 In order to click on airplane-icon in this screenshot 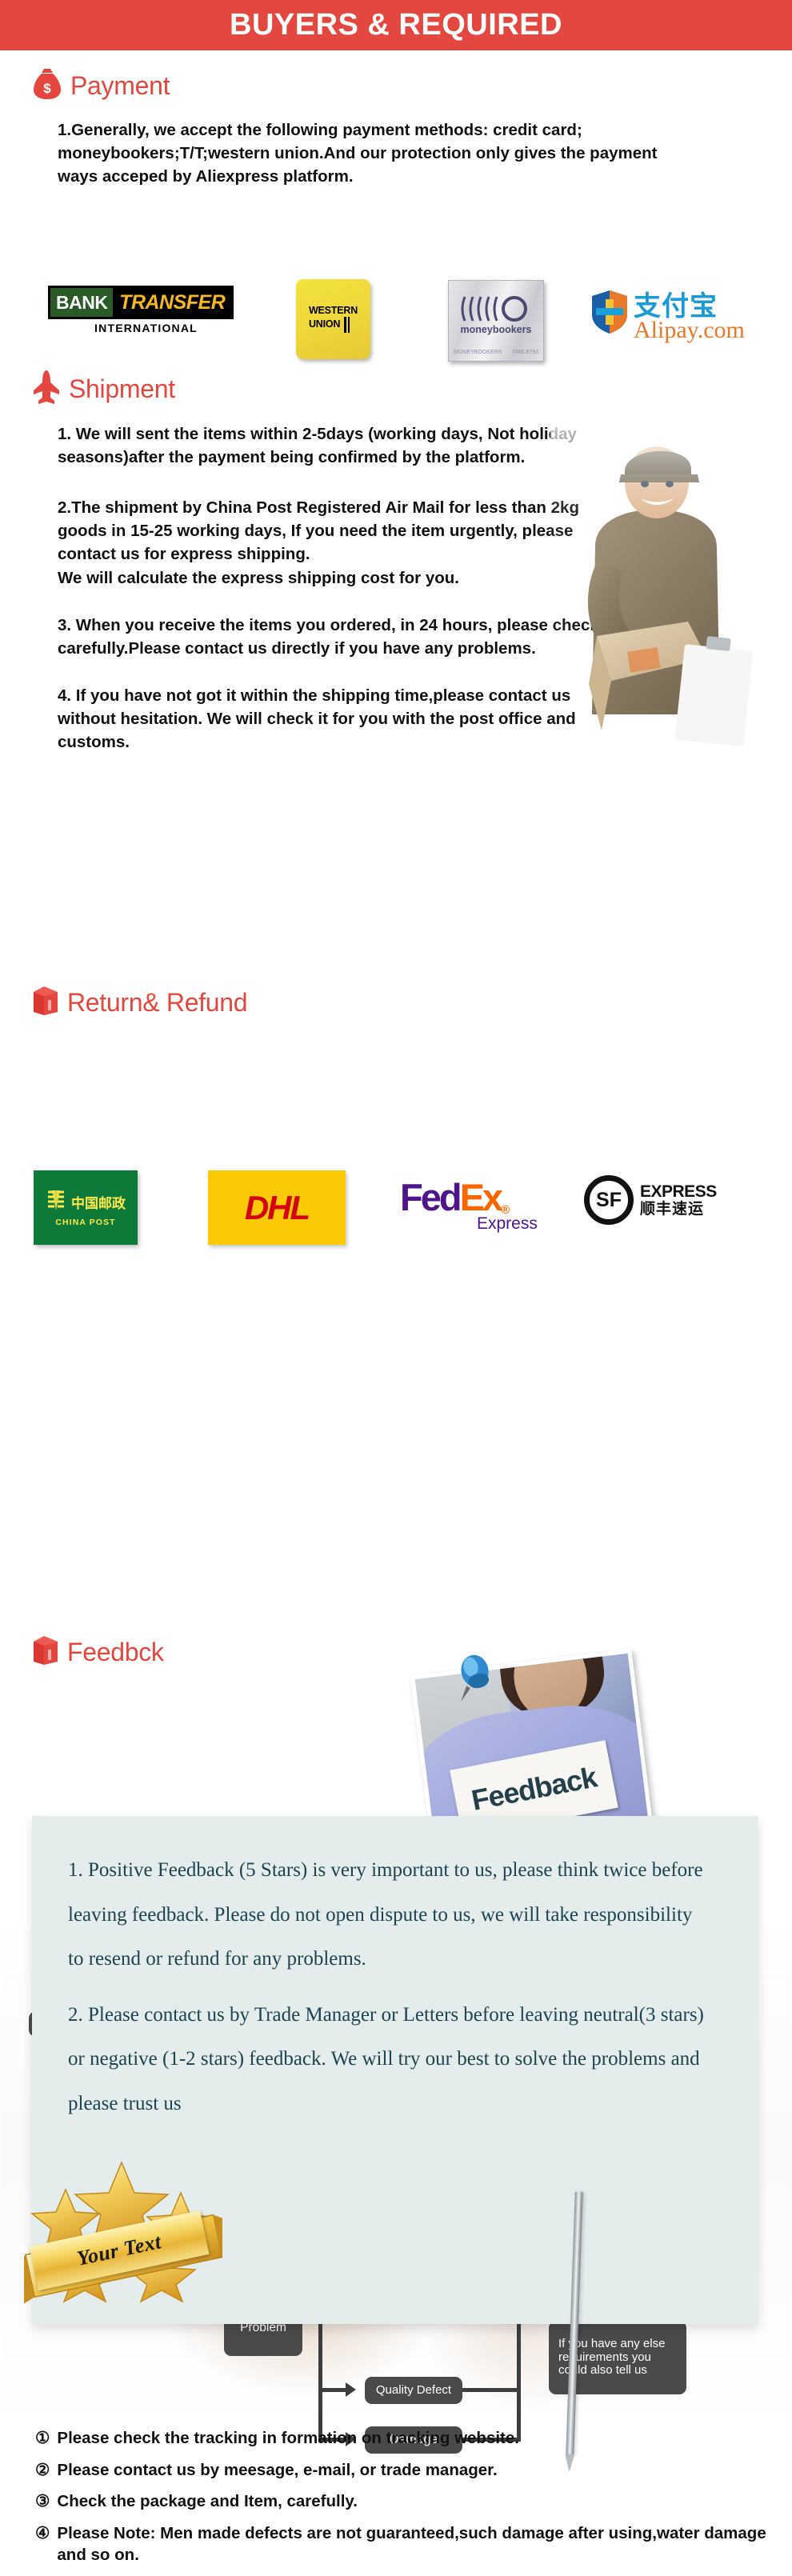, I will do `click(46, 389)`.